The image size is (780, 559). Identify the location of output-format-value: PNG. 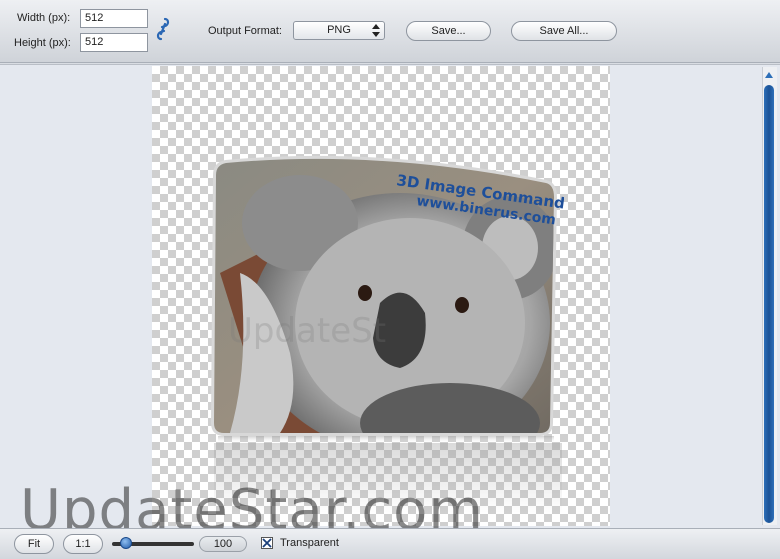
(339, 30).